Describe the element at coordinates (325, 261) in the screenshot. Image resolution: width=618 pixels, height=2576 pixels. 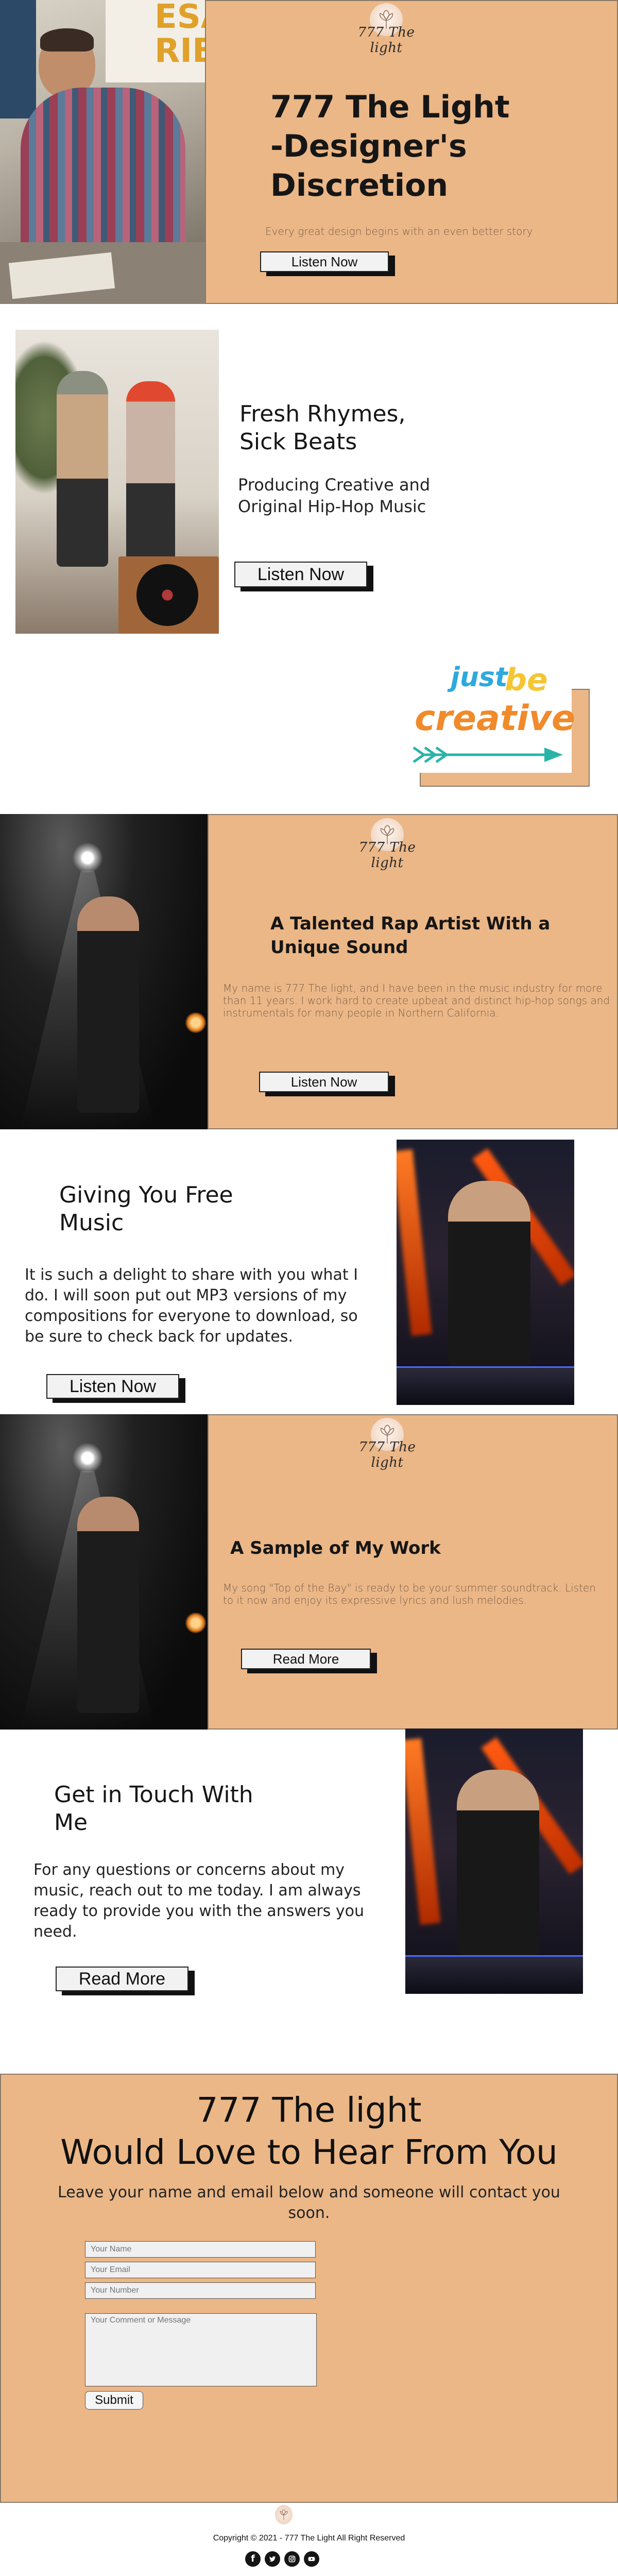
I see `hero-listen-button: Listen Now` at that location.